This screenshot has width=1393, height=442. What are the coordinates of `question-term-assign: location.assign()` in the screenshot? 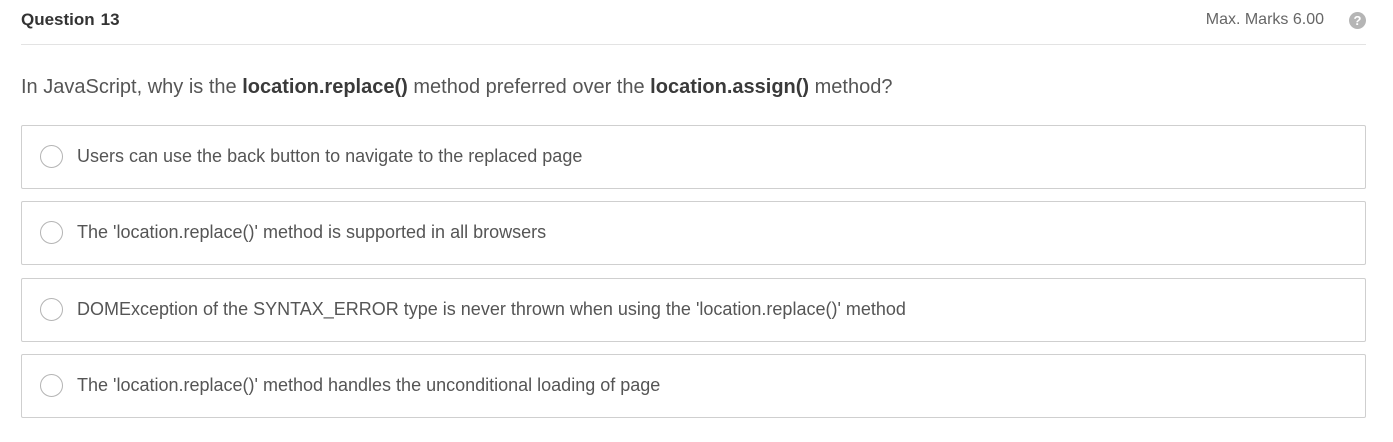 It's located at (730, 87).